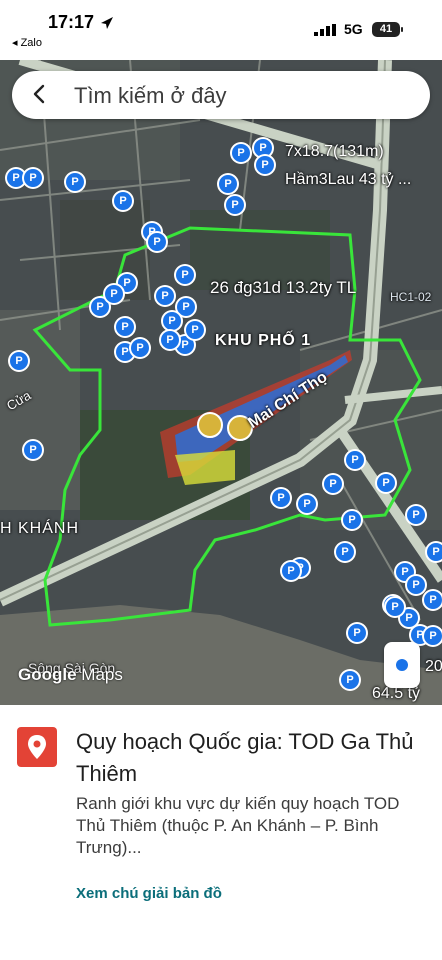 This screenshot has width=442, height=960. What do you see at coordinates (387, 29) in the screenshot?
I see `battery-icon: 41` at bounding box center [387, 29].